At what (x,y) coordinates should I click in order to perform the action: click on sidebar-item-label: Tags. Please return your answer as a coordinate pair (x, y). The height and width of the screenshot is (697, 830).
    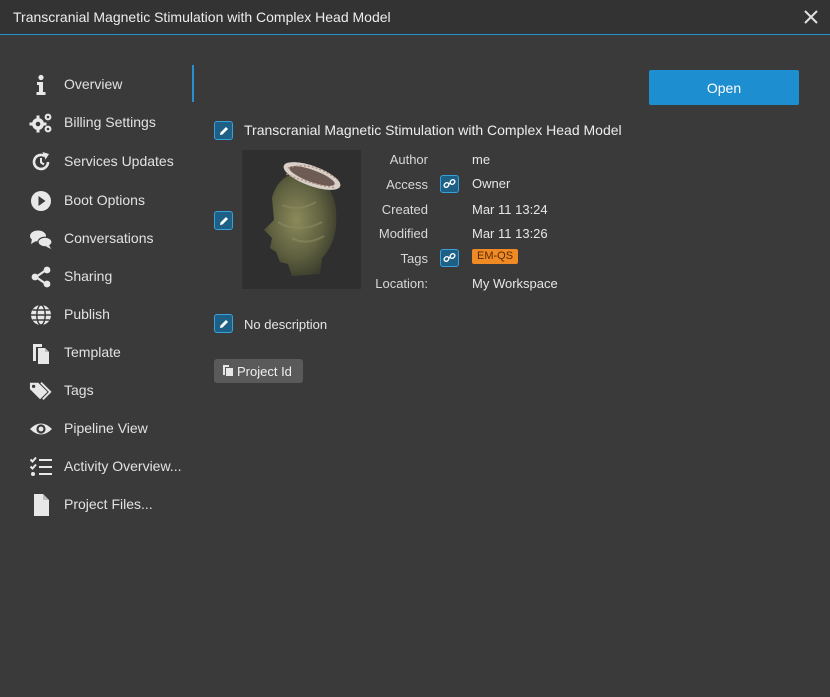
    Looking at the image, I should click on (79, 390).